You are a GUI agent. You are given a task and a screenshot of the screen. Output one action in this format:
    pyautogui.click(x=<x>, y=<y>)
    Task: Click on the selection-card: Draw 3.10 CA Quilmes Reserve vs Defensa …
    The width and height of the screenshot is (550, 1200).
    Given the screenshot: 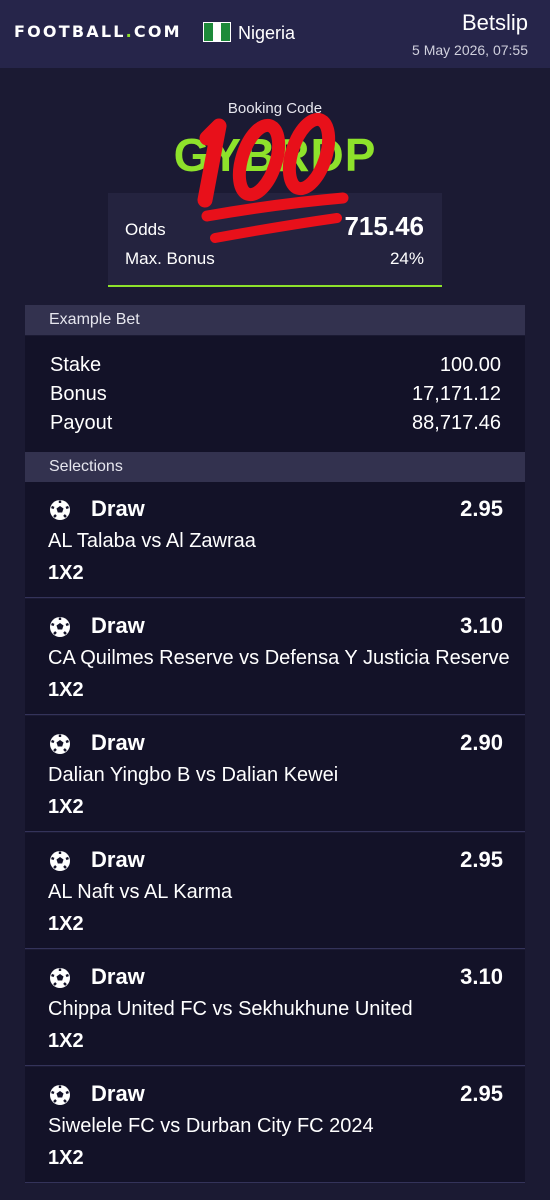 What is the action you would take?
    pyautogui.click(x=275, y=657)
    